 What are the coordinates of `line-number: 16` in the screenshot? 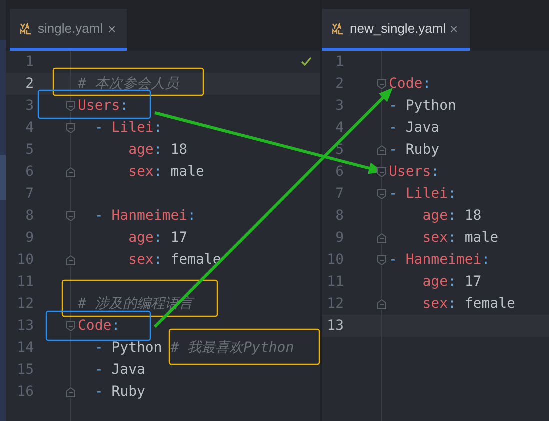 It's located at (25, 392).